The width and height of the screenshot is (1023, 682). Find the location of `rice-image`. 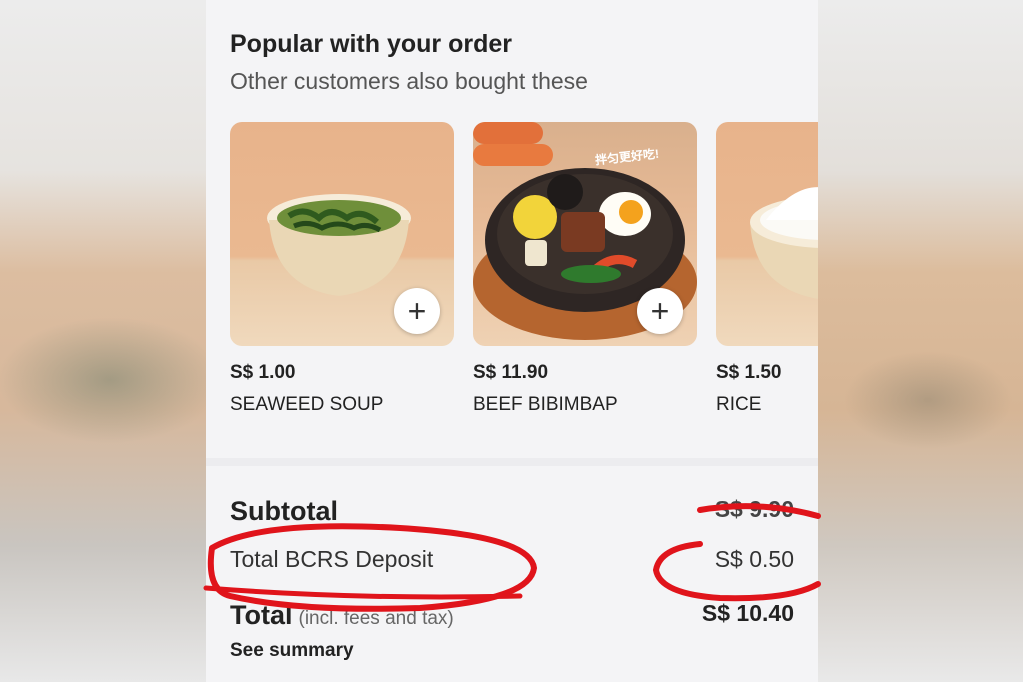

rice-image is located at coordinates (767, 234).